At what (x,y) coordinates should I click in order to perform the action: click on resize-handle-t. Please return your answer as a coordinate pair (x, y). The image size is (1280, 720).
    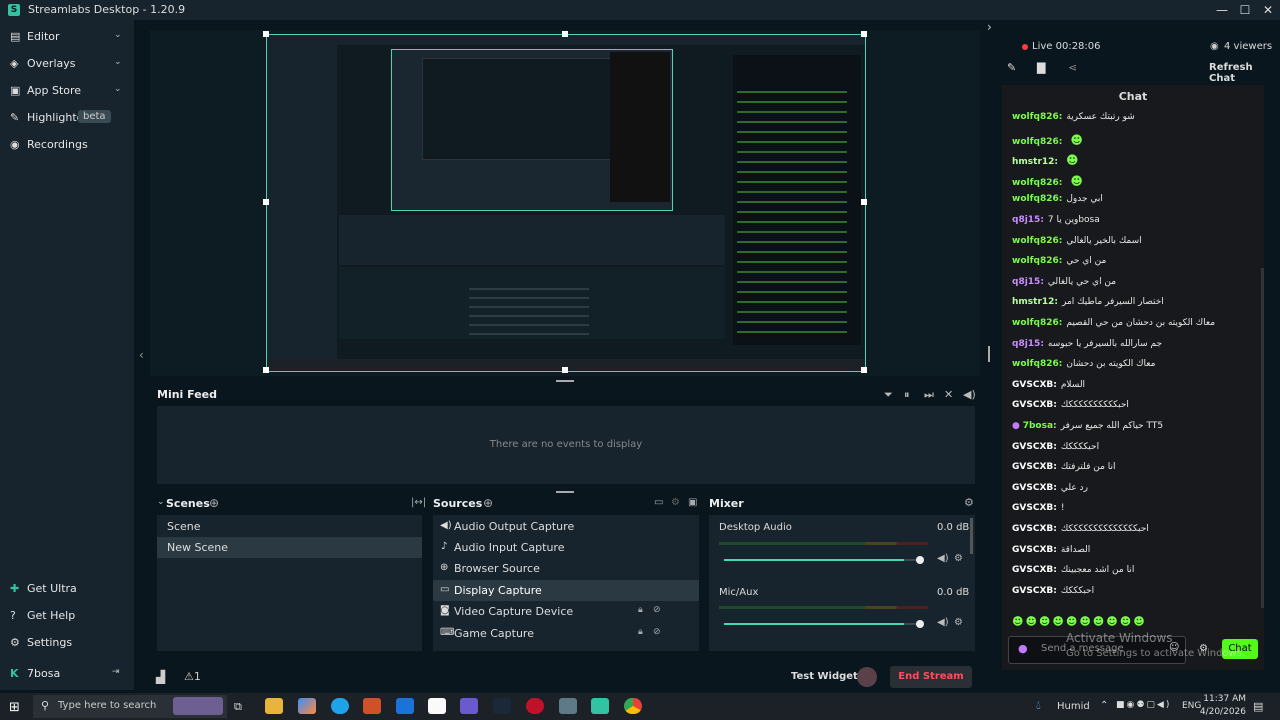
    Looking at the image, I should click on (565, 34).